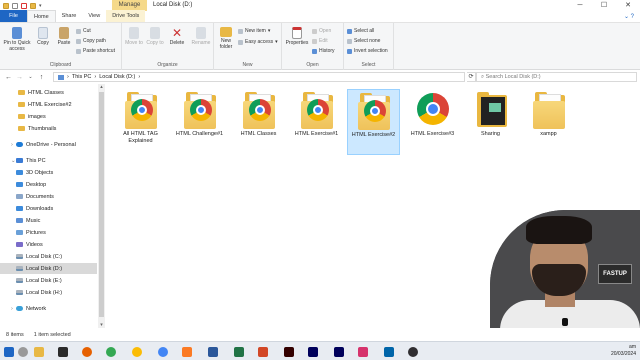 This screenshot has height=360, width=640. I want to click on vector-icon, so click(363, 352).